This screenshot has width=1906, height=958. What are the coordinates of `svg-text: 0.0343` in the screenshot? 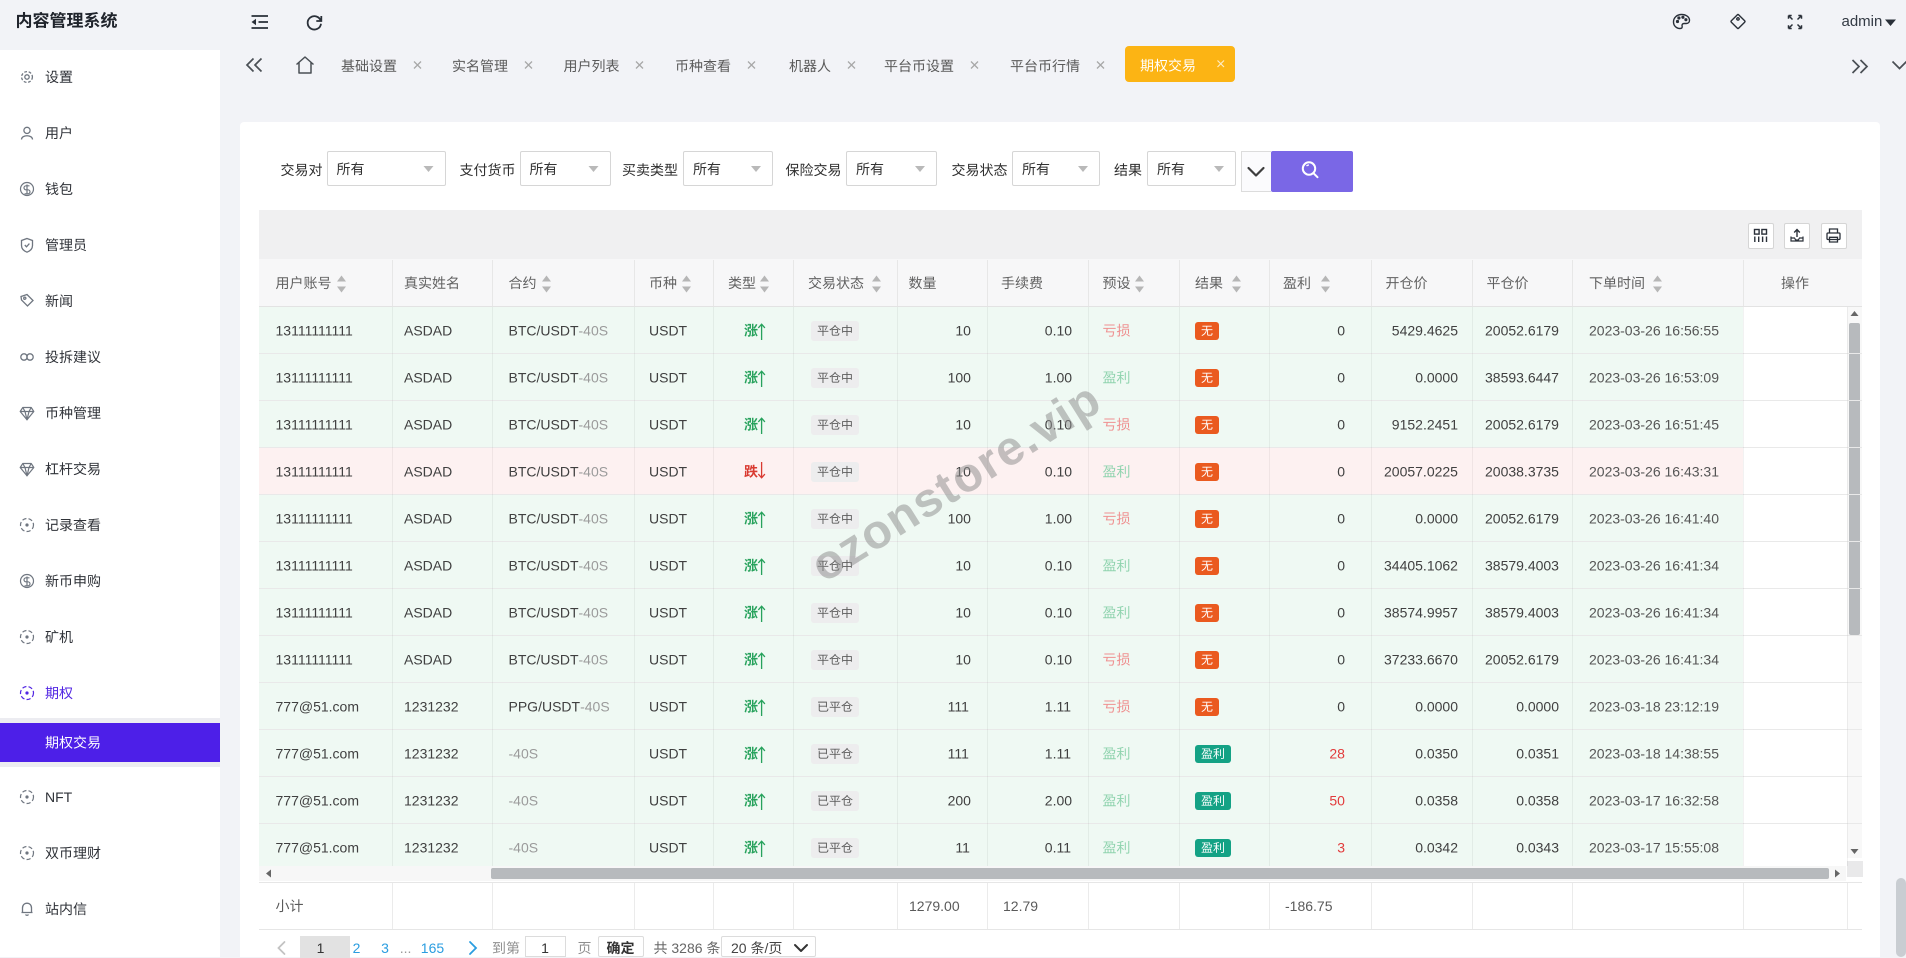 It's located at (1537, 848).